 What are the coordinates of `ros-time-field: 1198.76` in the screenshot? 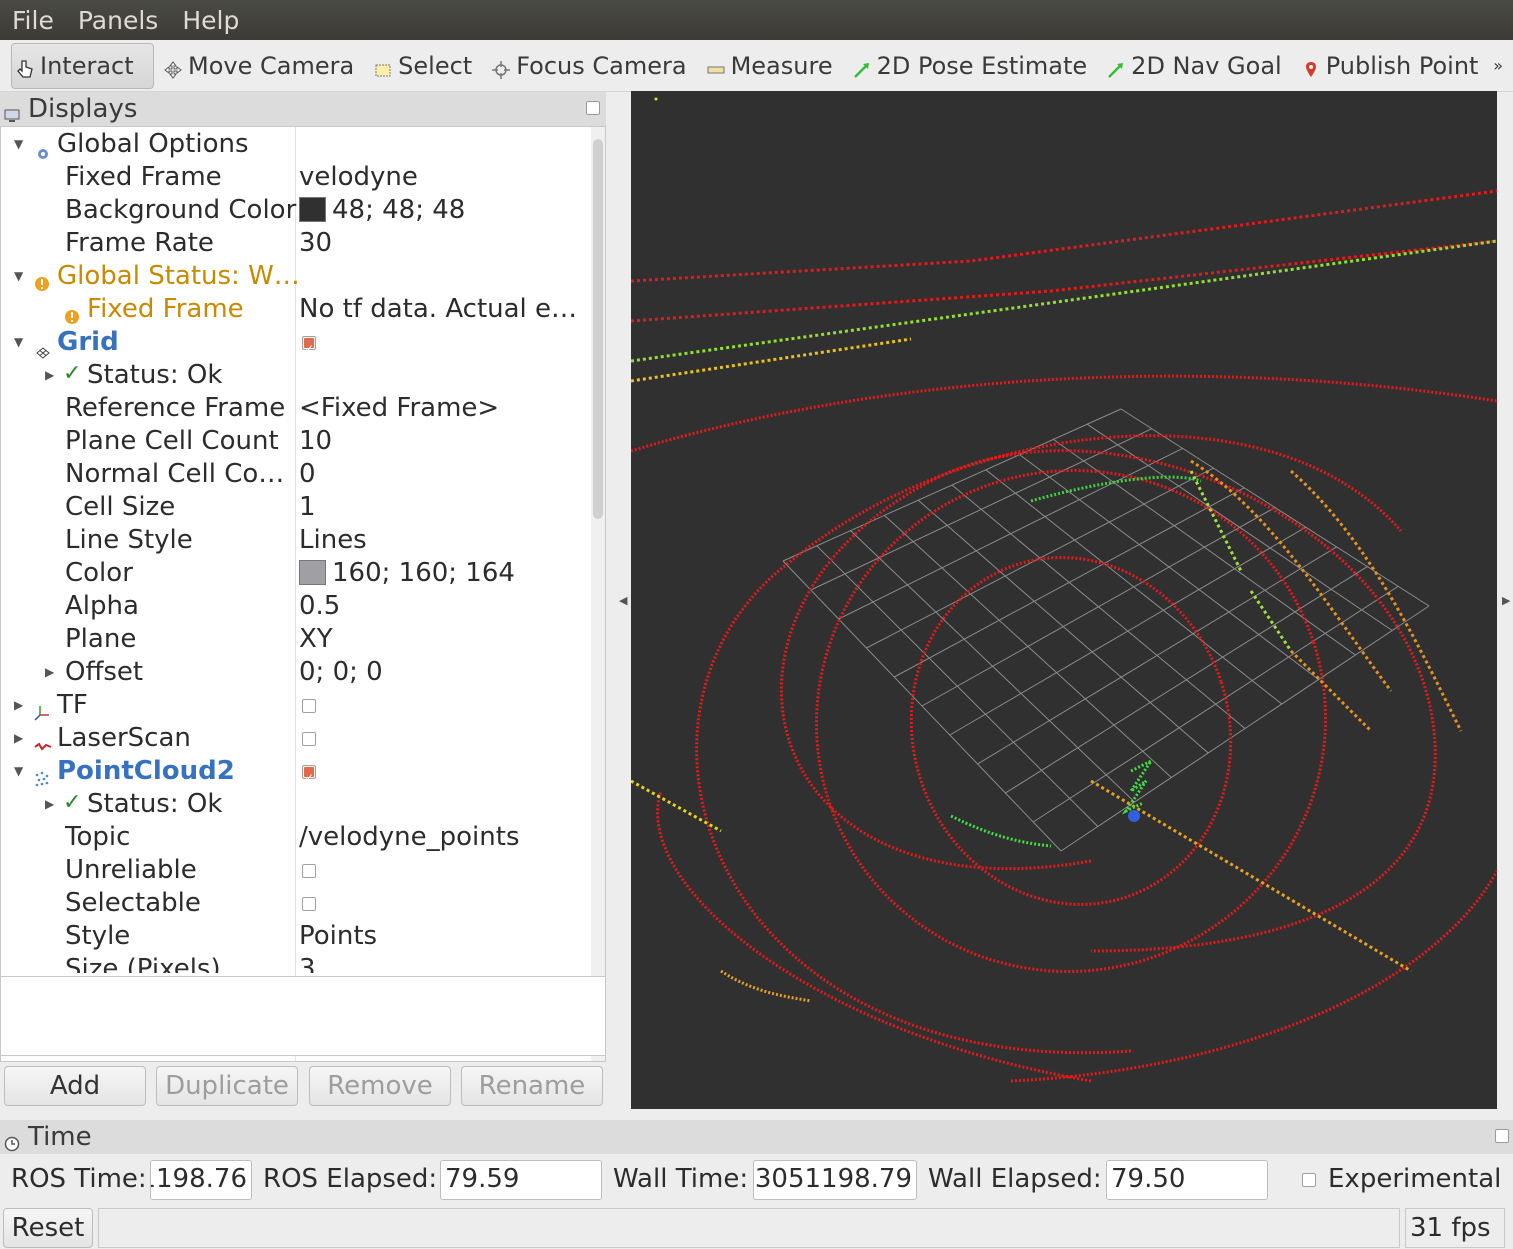 It's located at (201, 1180).